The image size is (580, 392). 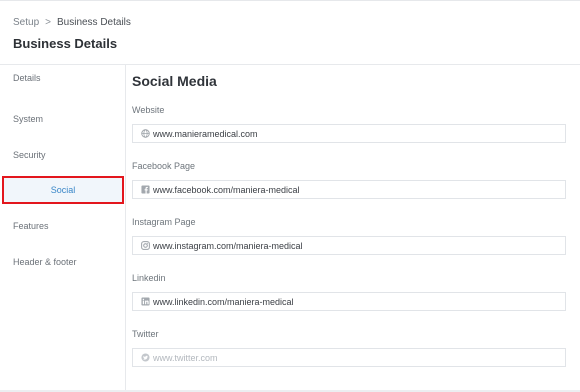 I want to click on instagram-field, so click(x=349, y=245).